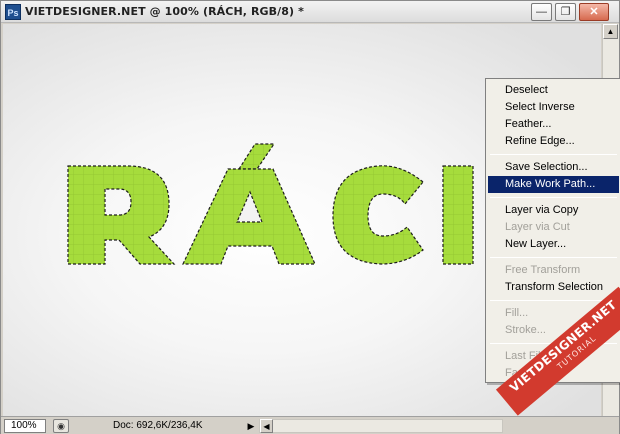  What do you see at coordinates (13, 12) in the screenshot?
I see `photoshop-app-icon: Ps` at bounding box center [13, 12].